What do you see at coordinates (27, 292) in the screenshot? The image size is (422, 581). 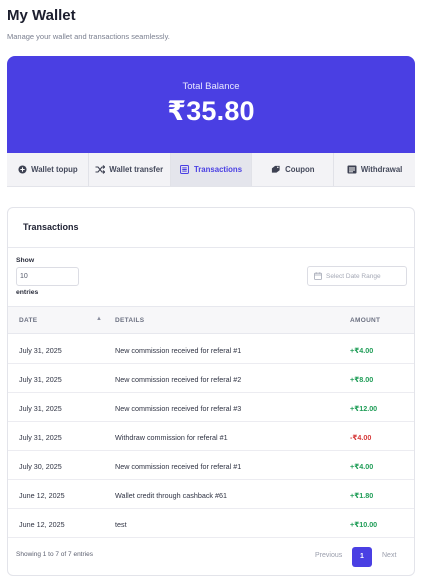 I see `entries-label: entries` at bounding box center [27, 292].